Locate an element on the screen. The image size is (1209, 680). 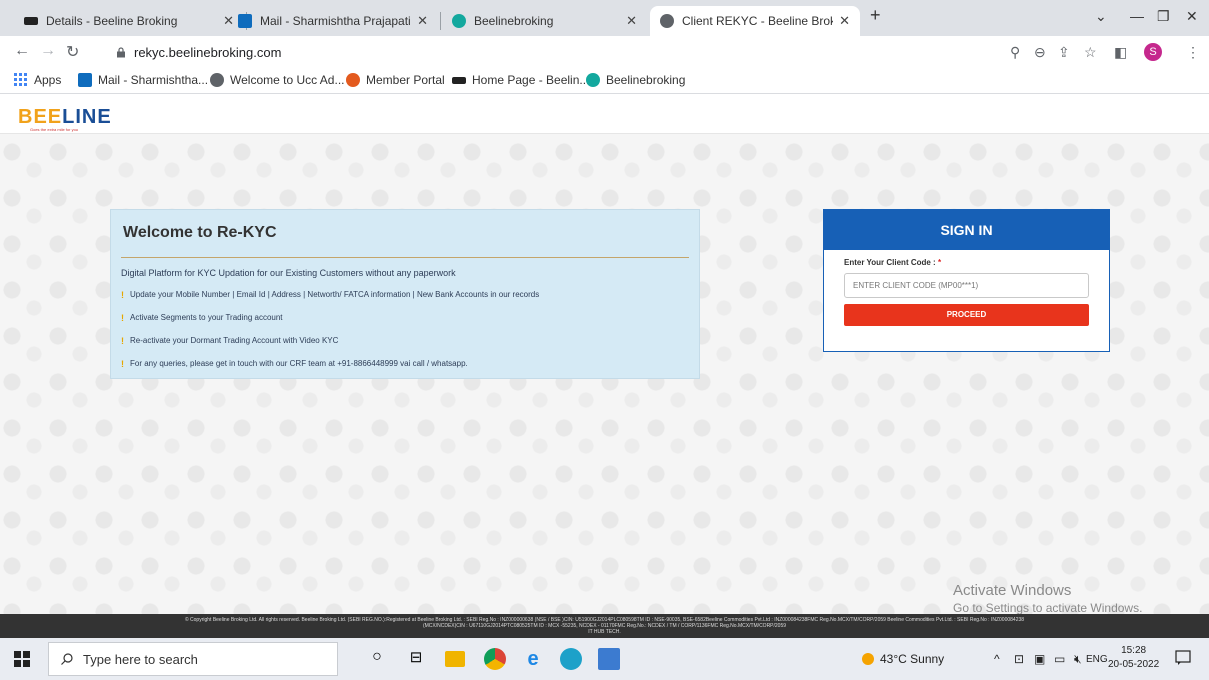
photos-icon is located at coordinates (609, 659).